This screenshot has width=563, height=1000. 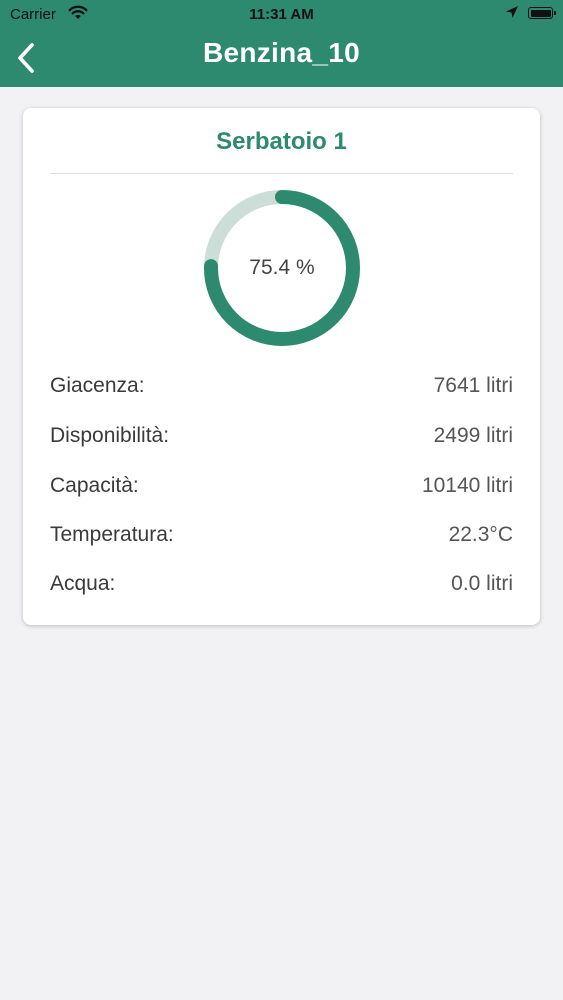 What do you see at coordinates (97, 385) in the screenshot?
I see `row-label: Giacenza:` at bounding box center [97, 385].